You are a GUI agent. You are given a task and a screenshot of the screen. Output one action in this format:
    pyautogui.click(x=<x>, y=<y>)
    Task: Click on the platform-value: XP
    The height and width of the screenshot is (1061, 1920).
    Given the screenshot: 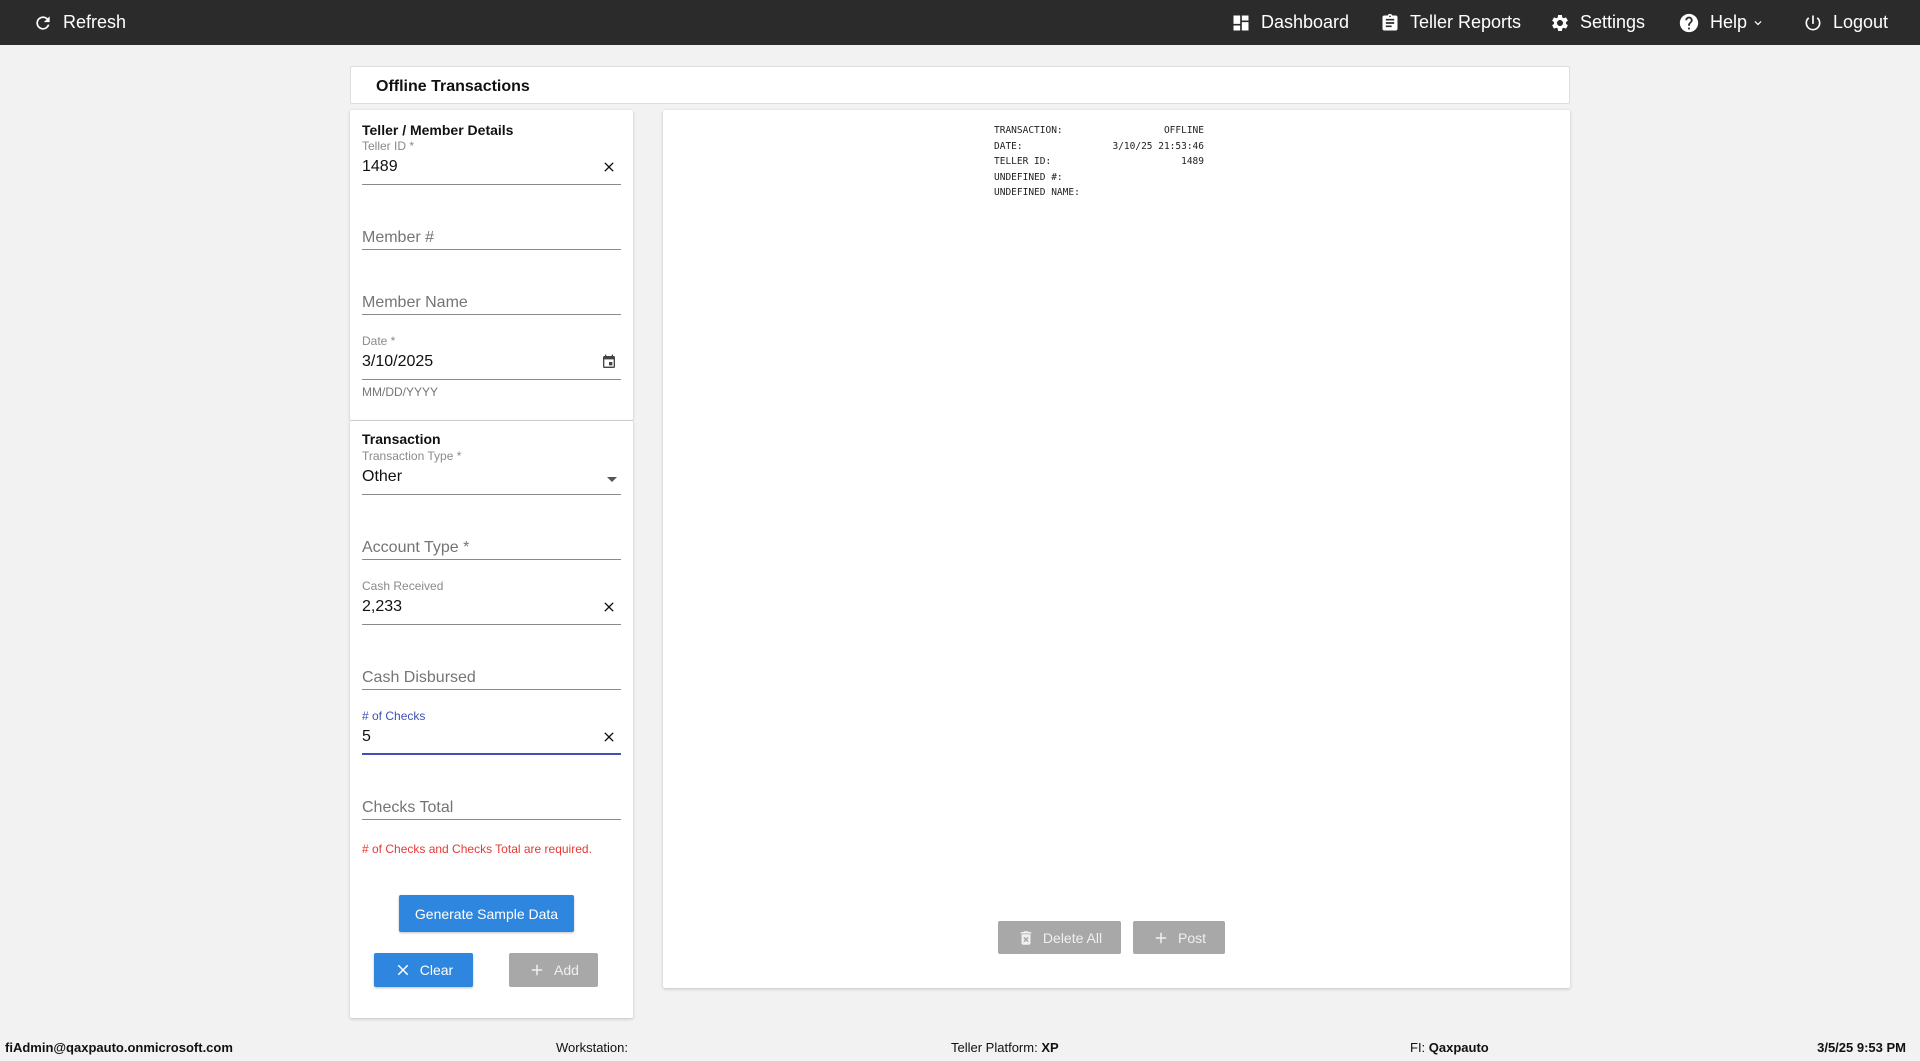 What is the action you would take?
    pyautogui.click(x=1050, y=1047)
    